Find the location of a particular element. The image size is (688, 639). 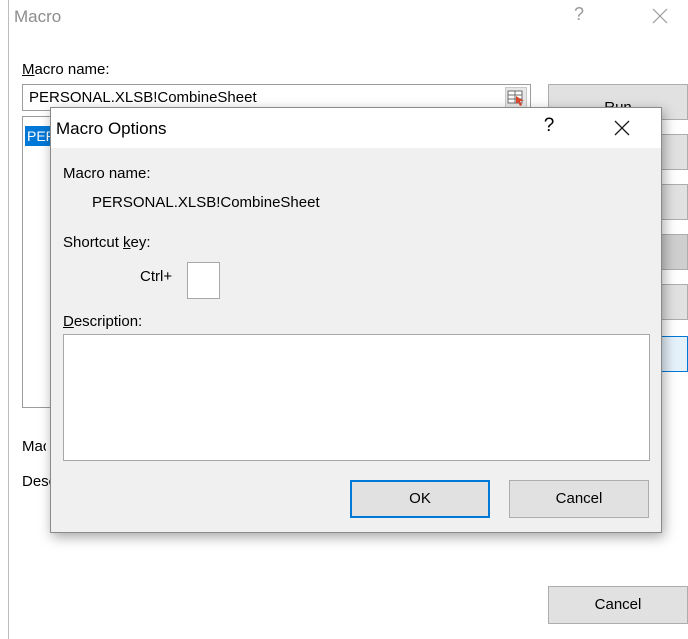

options-macro-name-label: Macro name: is located at coordinates (107, 173).